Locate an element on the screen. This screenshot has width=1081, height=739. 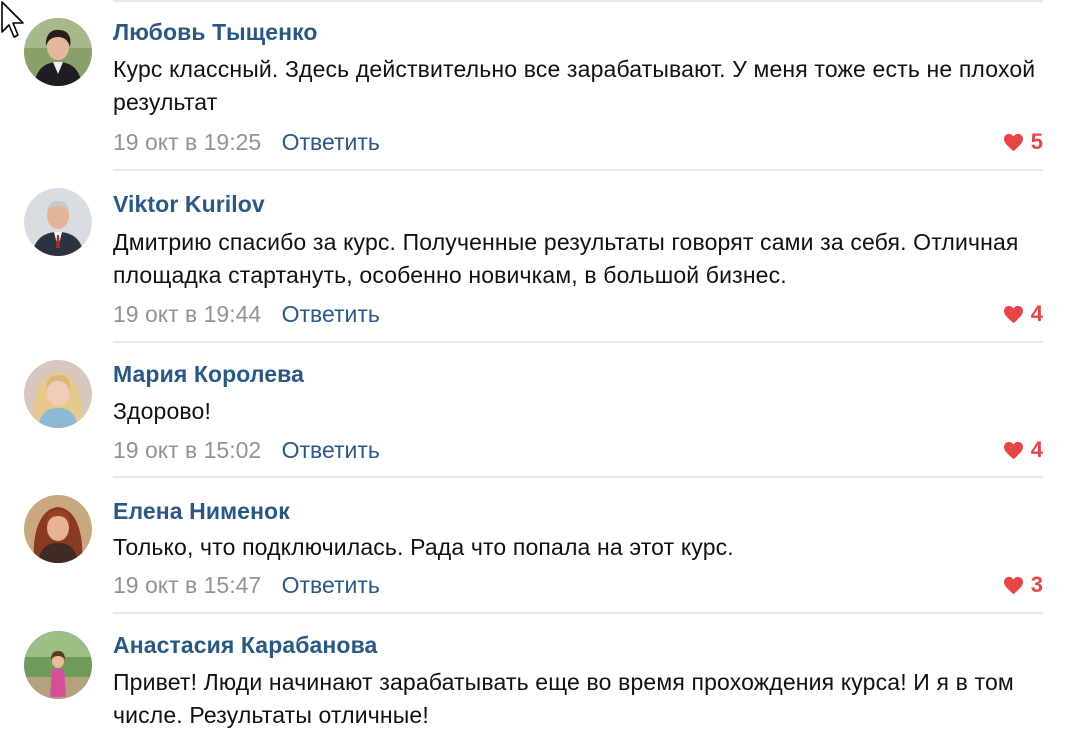
comment-author: Любовь Тыщенко is located at coordinates (215, 32).